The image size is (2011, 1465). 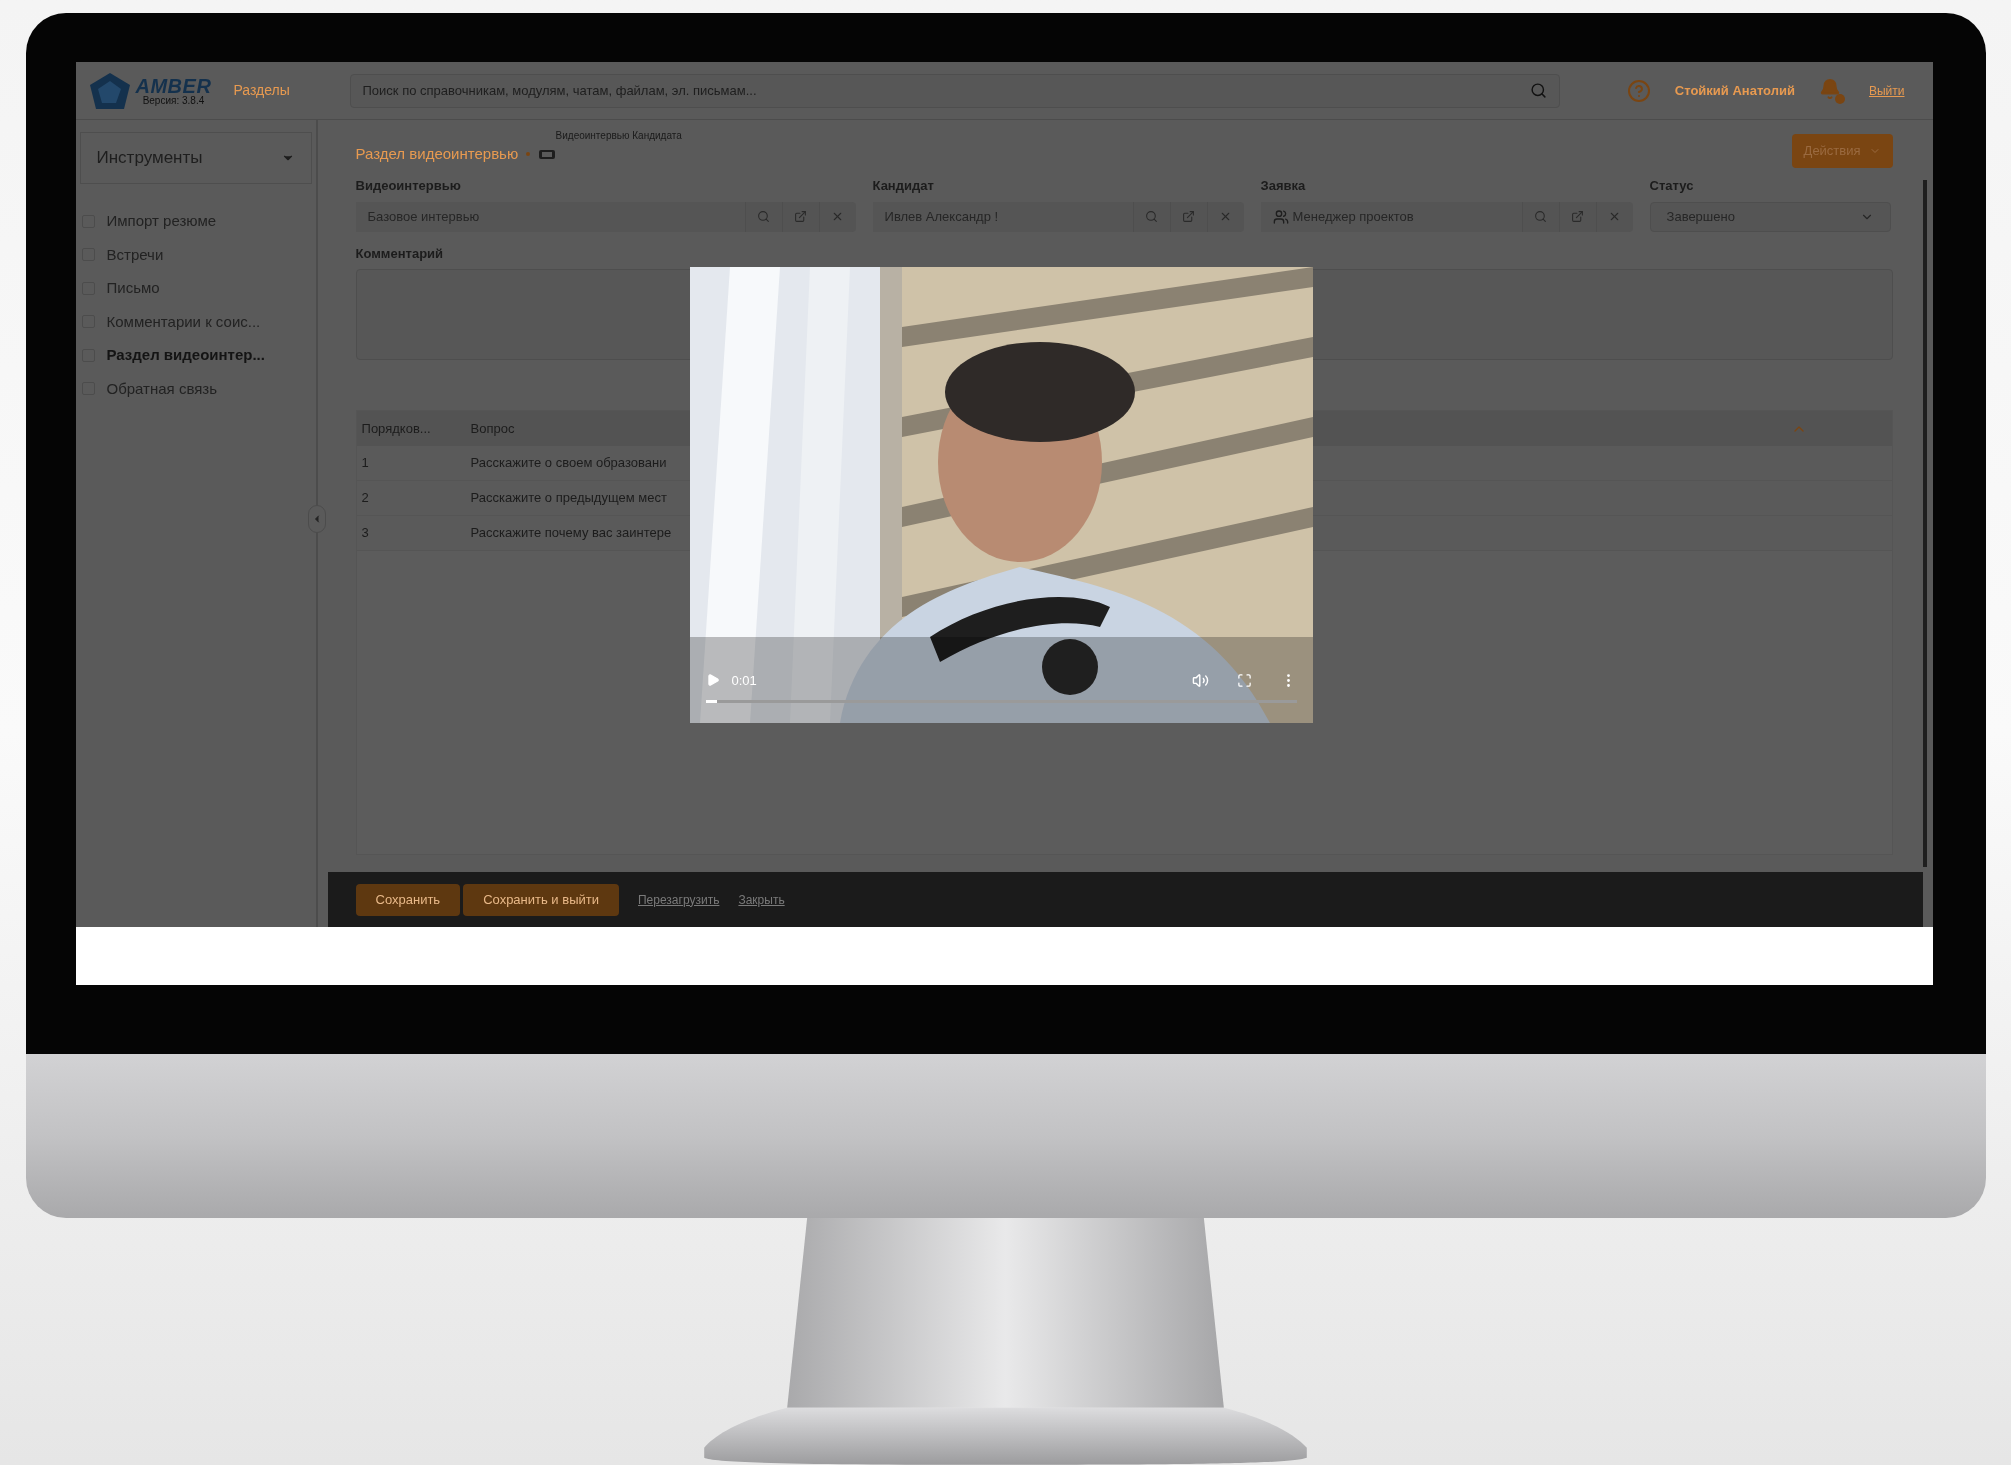 What do you see at coordinates (1924, 523) in the screenshot?
I see `scrollbar` at bounding box center [1924, 523].